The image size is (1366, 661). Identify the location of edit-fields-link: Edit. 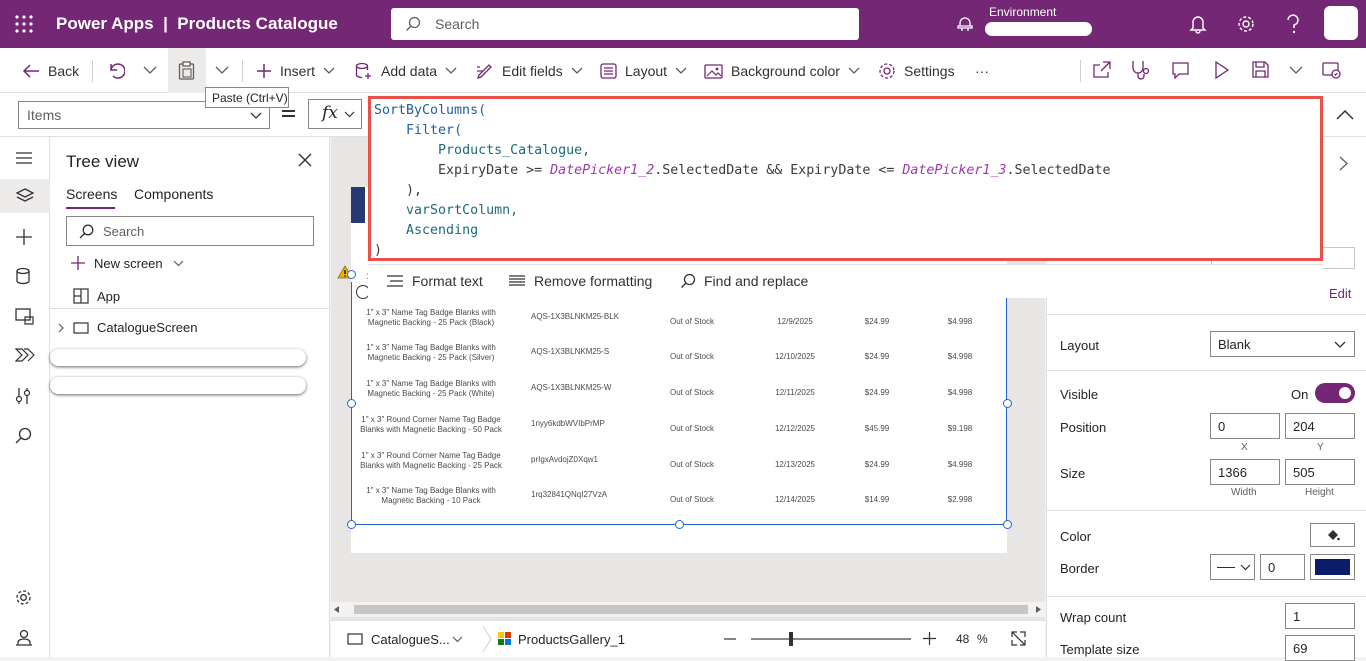
(1340, 293).